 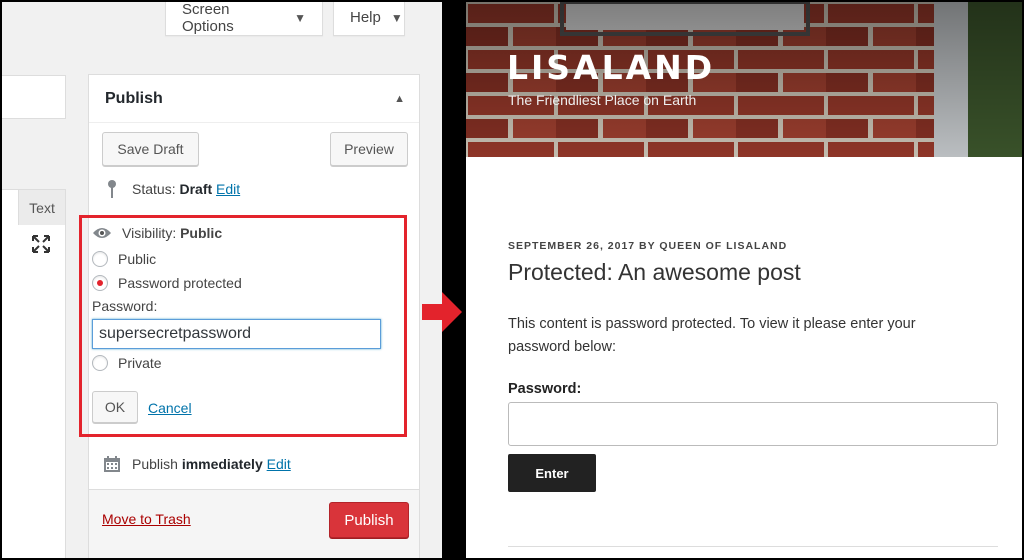 I want to click on status-row: Status: Draft Edit, so click(x=171, y=189).